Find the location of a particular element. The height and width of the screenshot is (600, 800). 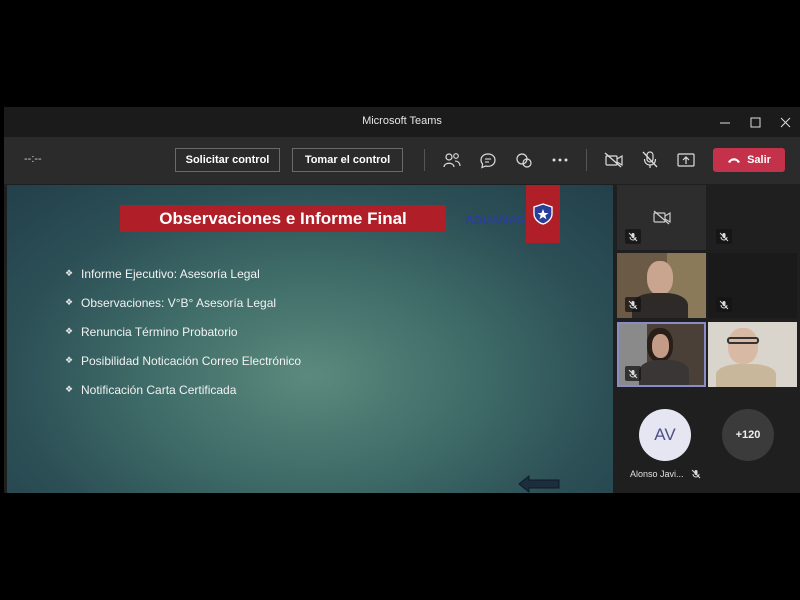

participant-tile-self is located at coordinates (661, 217).